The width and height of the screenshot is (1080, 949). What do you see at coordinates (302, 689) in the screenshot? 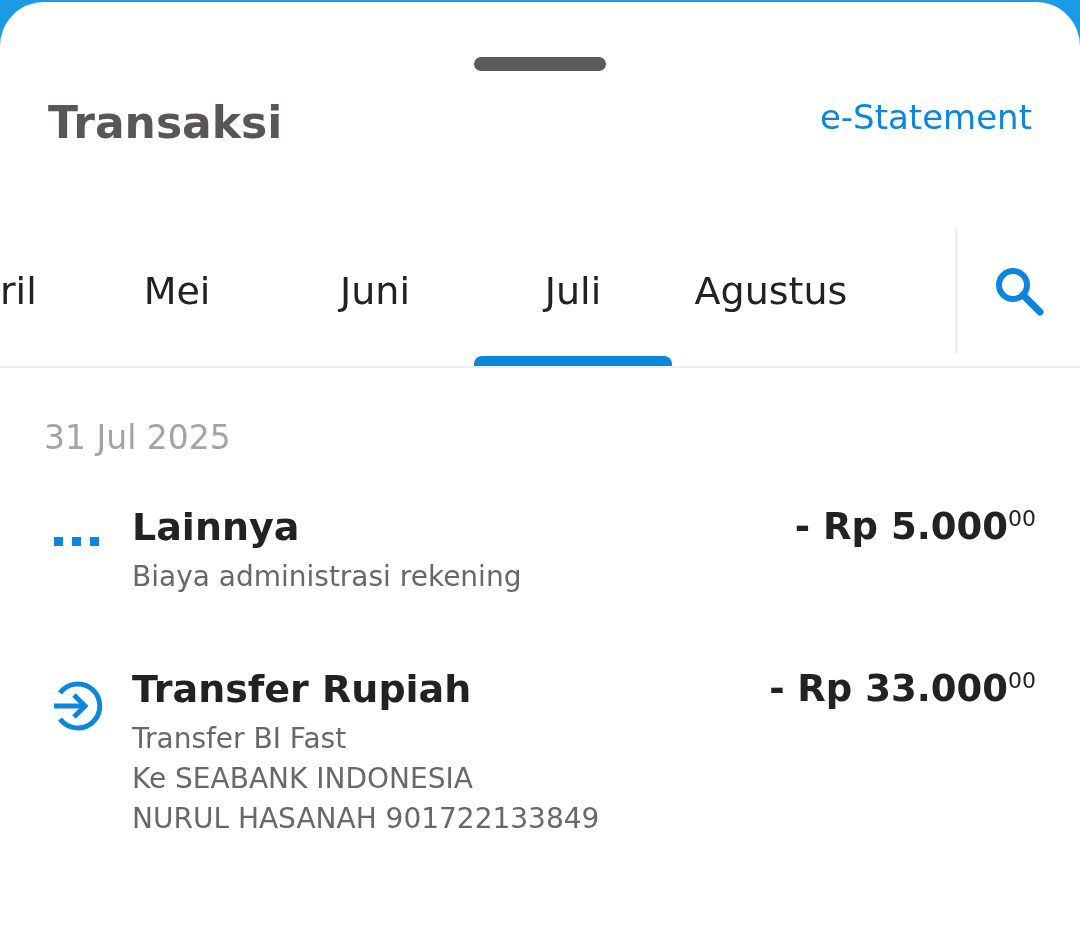
I see `transaction-title: Transfer Rupiah` at bounding box center [302, 689].